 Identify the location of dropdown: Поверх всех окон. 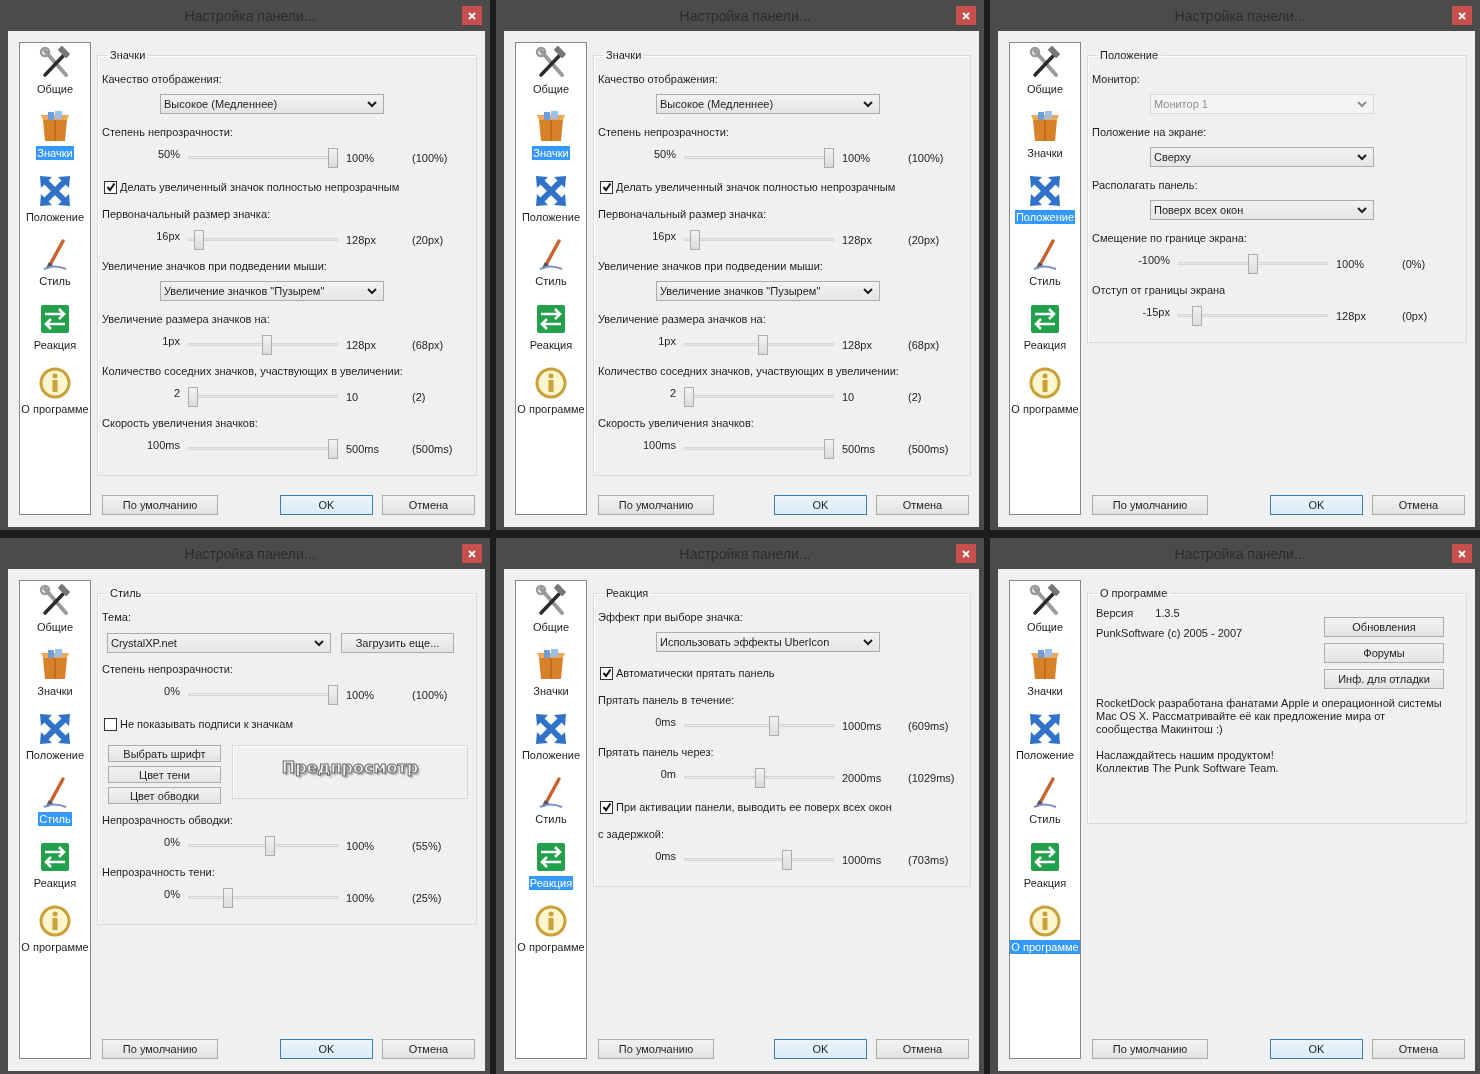
(1262, 210).